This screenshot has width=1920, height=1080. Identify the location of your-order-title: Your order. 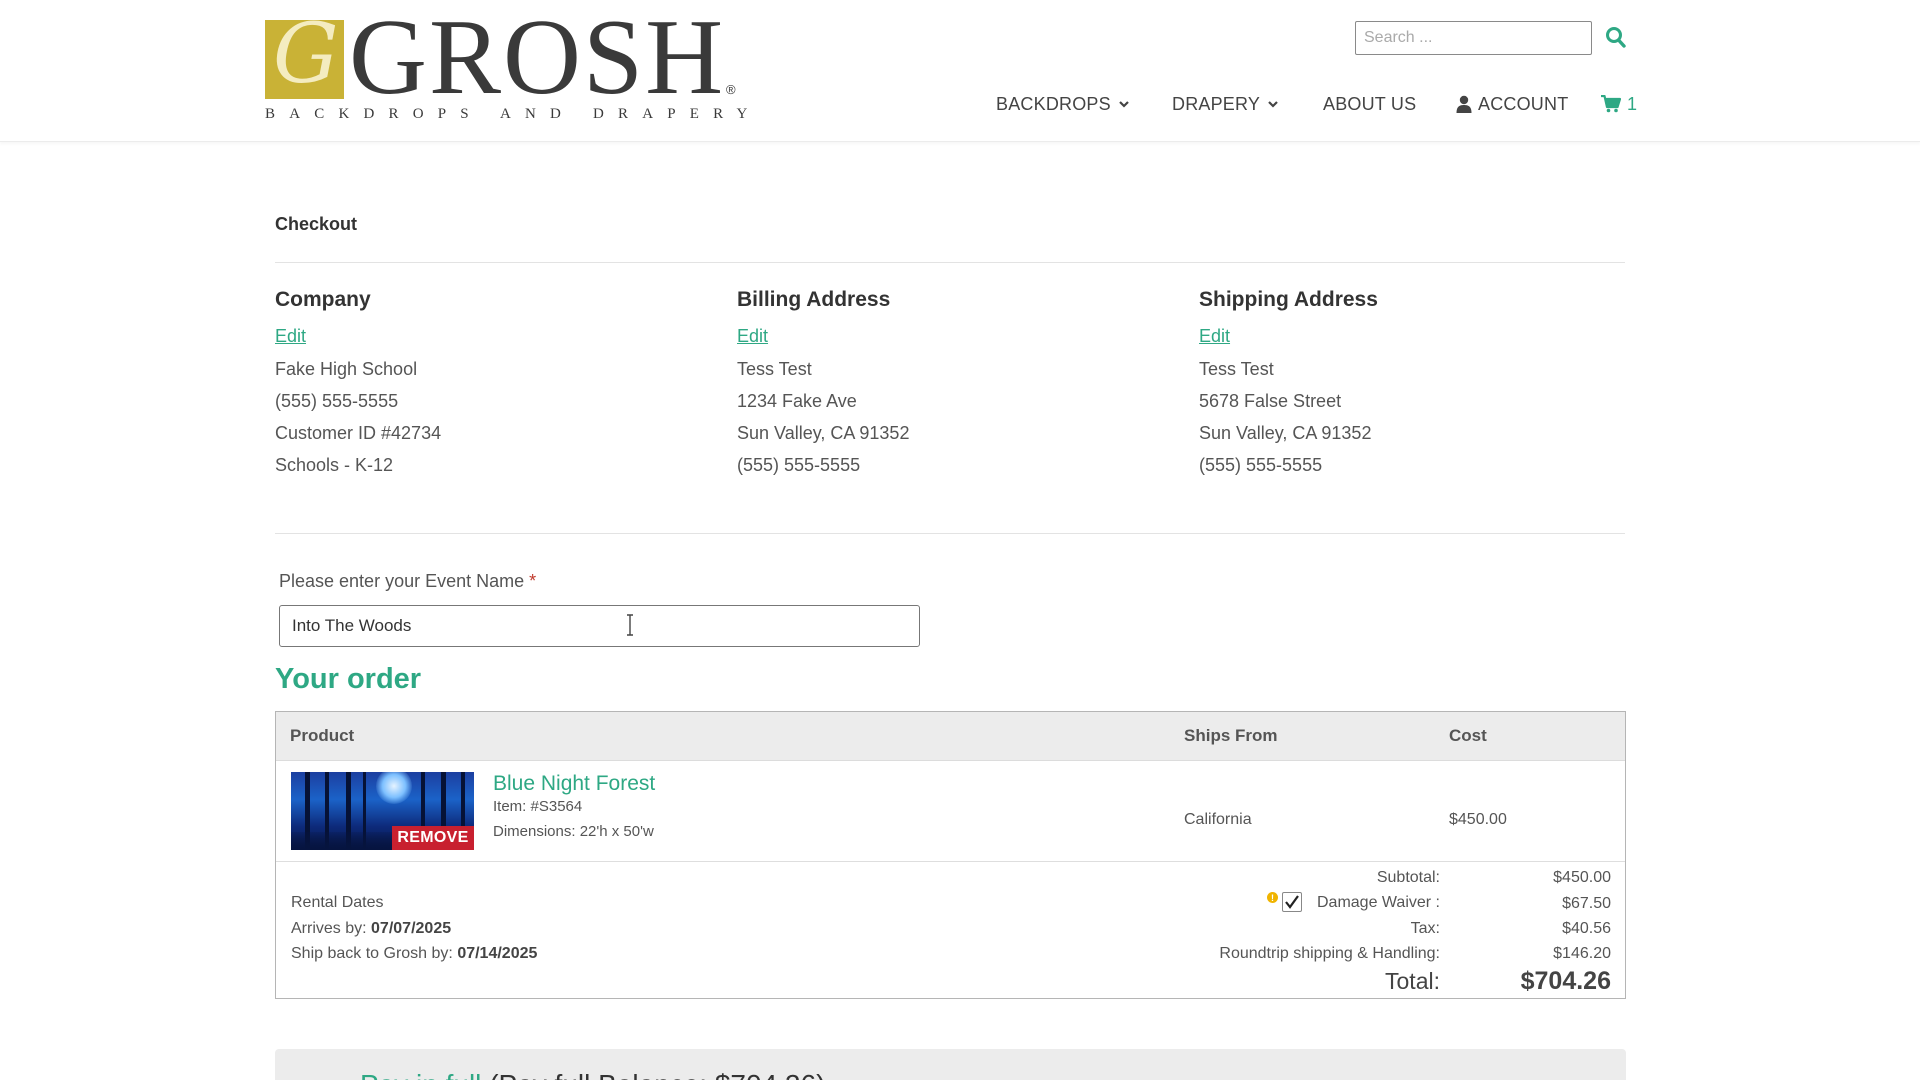
(348, 679).